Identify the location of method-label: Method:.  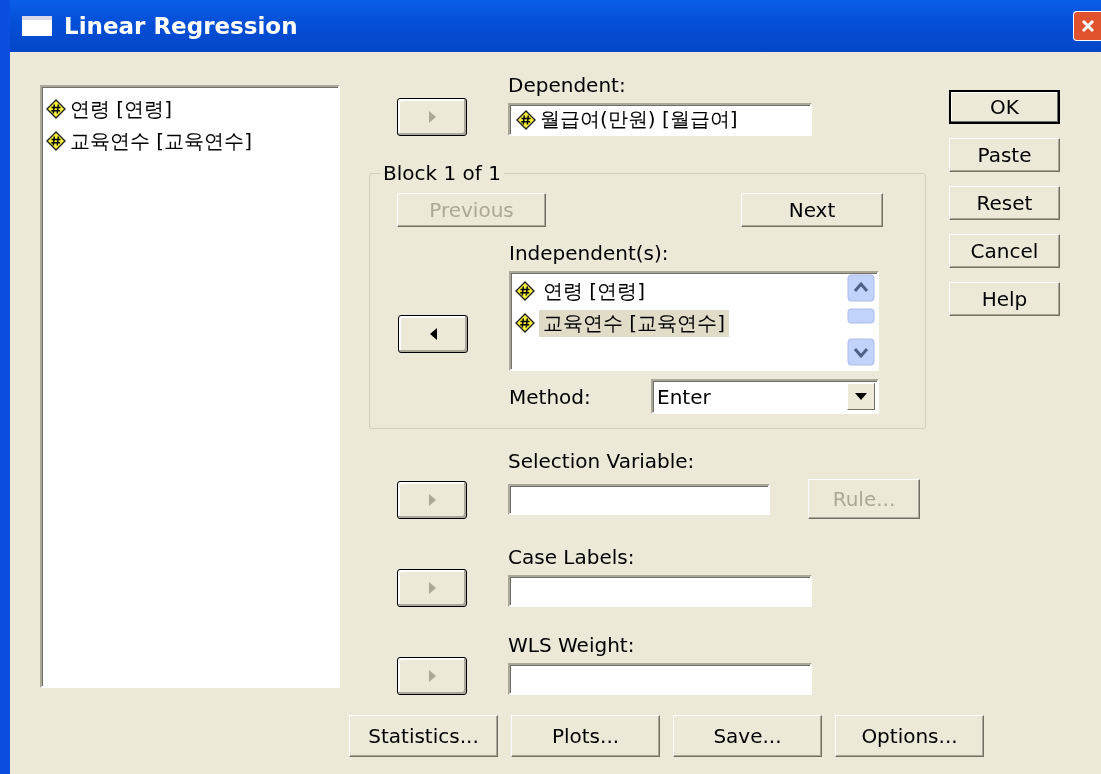
(550, 396).